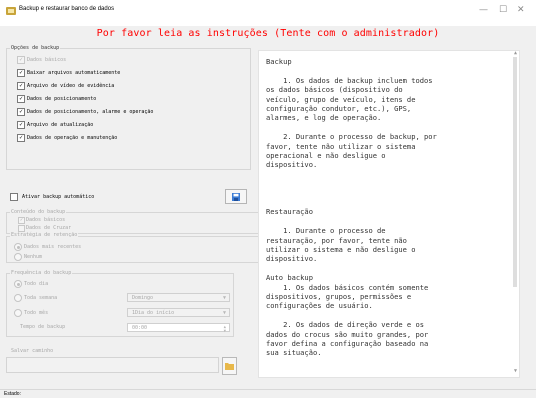  What do you see at coordinates (60, 125) in the screenshot?
I see `backup-option-label: Arquivo de atualização` at bounding box center [60, 125].